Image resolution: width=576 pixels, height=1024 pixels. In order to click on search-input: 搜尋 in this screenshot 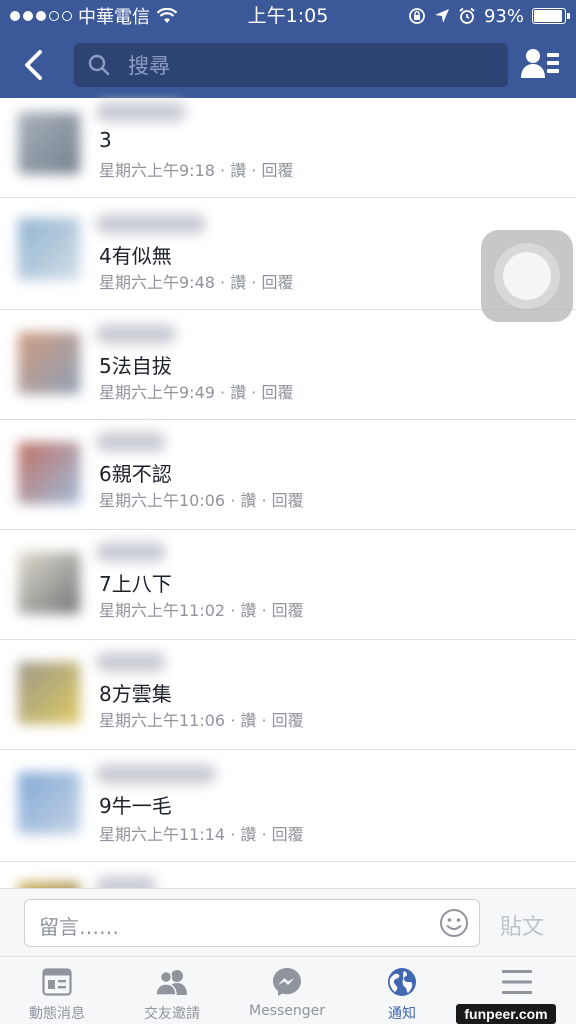, I will do `click(291, 65)`.